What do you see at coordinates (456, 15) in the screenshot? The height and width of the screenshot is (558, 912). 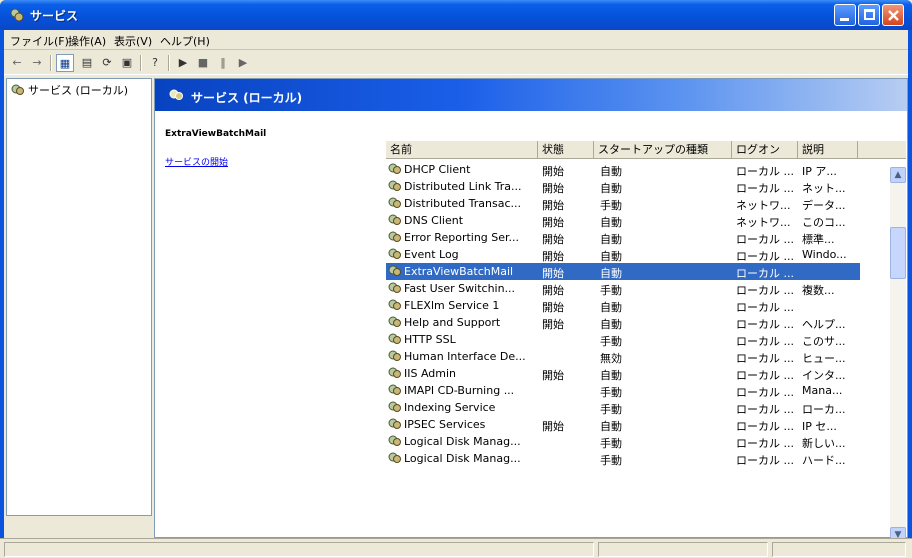 I see `title-bar: サービス` at bounding box center [456, 15].